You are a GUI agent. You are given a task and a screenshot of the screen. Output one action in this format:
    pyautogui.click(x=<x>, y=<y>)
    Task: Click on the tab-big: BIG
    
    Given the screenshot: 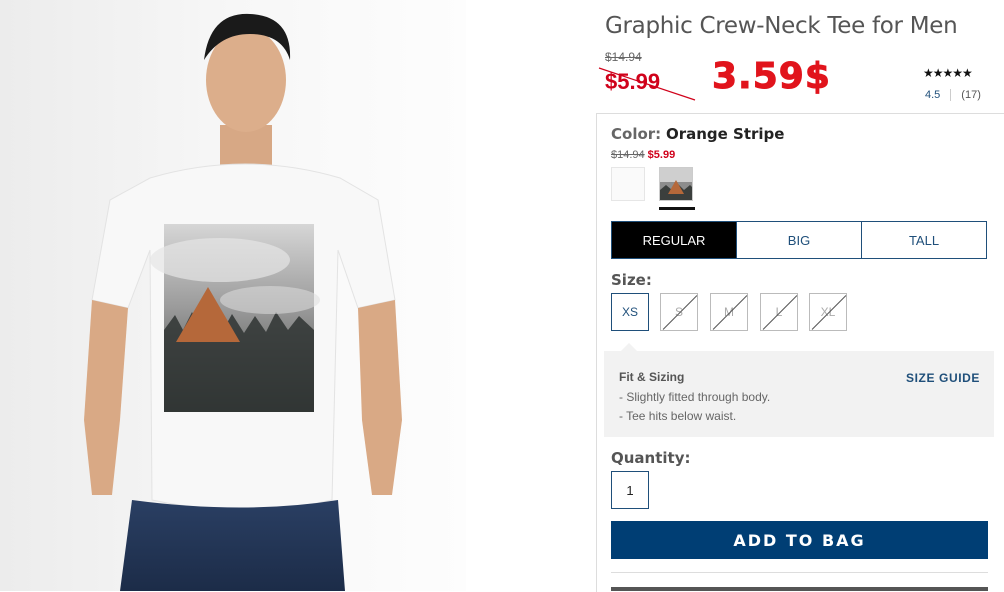 What is the action you would take?
    pyautogui.click(x=798, y=240)
    